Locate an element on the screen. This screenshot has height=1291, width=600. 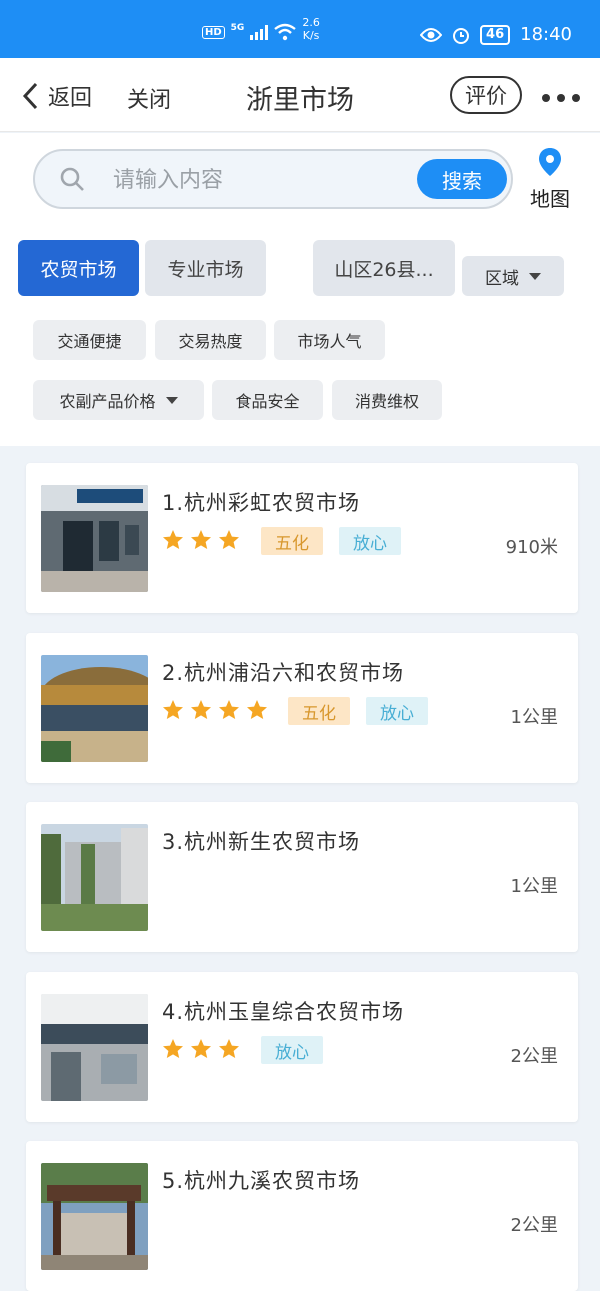
nav-bar: 返回 关闭 浙里市场 评价 is located at coordinates (300, 95).